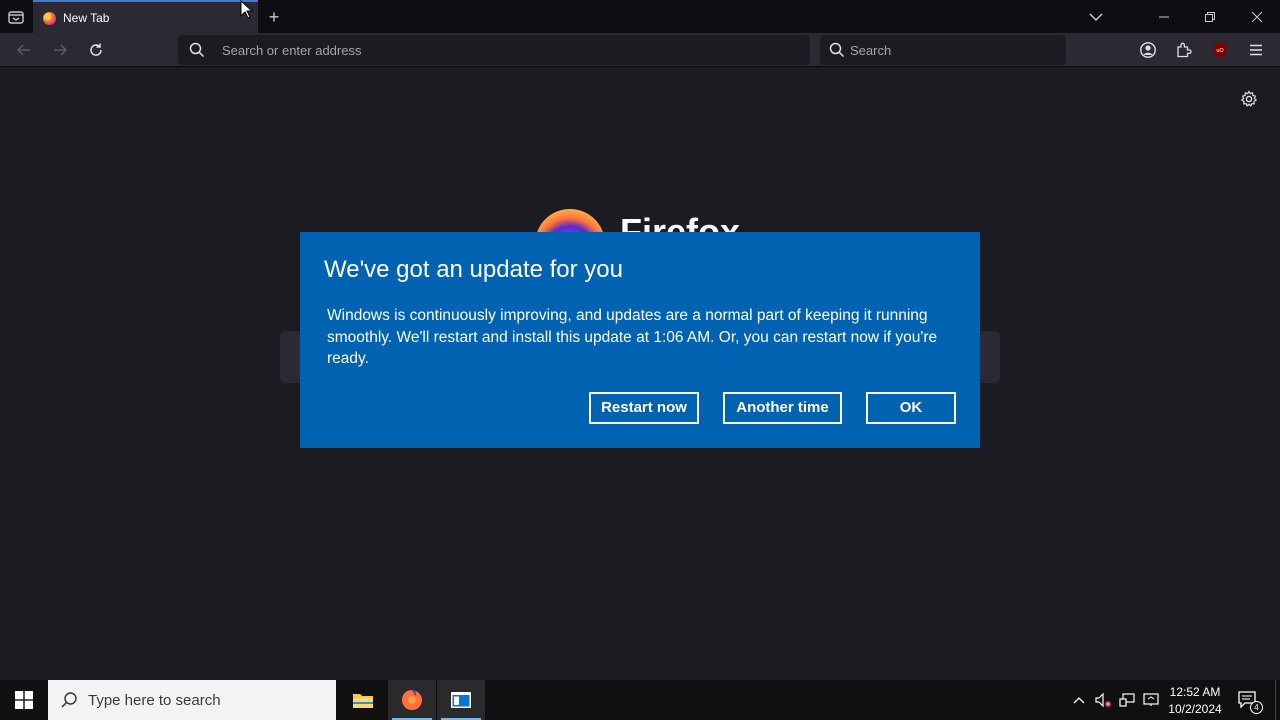 This screenshot has height=720, width=1280. I want to click on close-icon, so click(1257, 16).